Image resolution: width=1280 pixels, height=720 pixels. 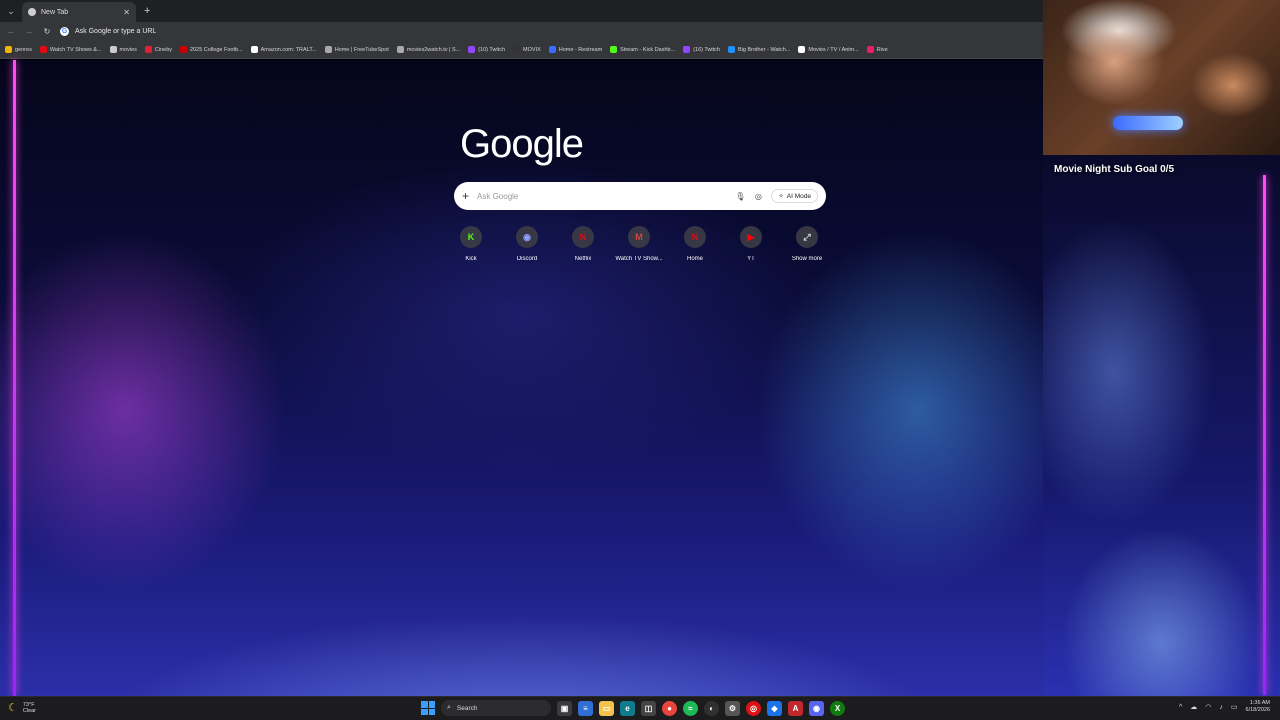 I want to click on bookmark-item: Home - Restream, so click(x=575, y=49).